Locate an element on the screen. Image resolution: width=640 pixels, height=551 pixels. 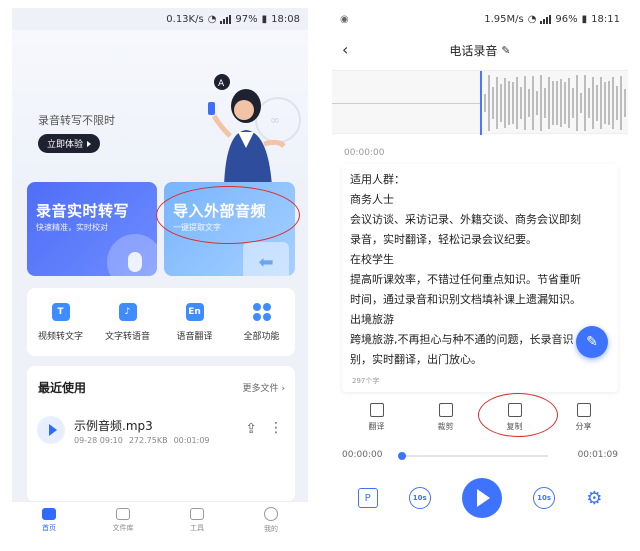
forward-10s-button: 10s is located at coordinates (544, 498).